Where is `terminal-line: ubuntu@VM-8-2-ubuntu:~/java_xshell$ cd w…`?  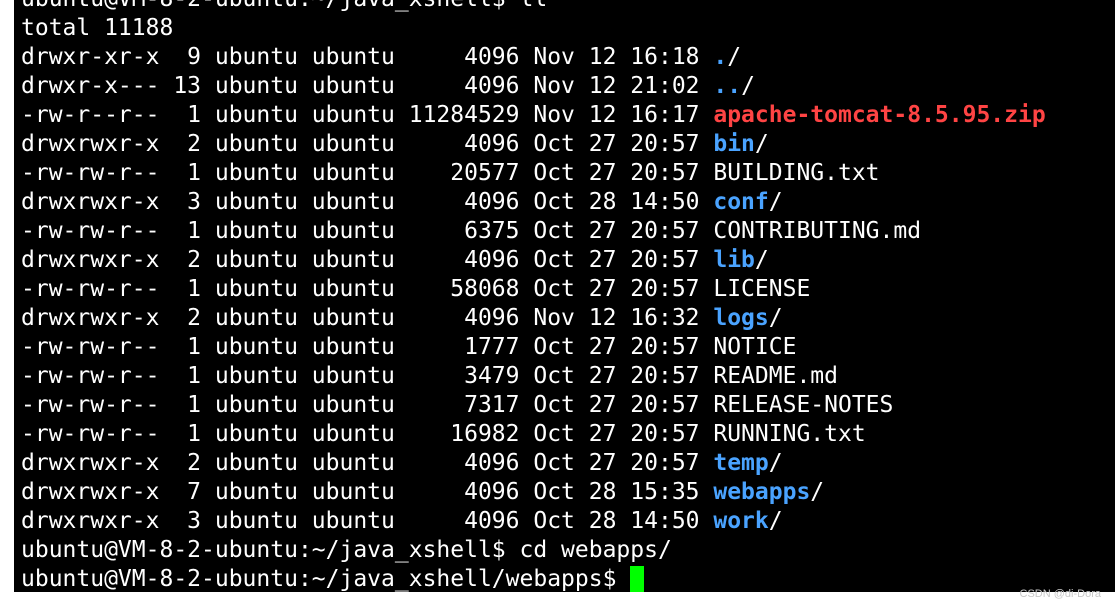
terminal-line: ubuntu@VM-8-2-ubuntu:~/java_xshell$ cd w… is located at coordinates (533, 550).